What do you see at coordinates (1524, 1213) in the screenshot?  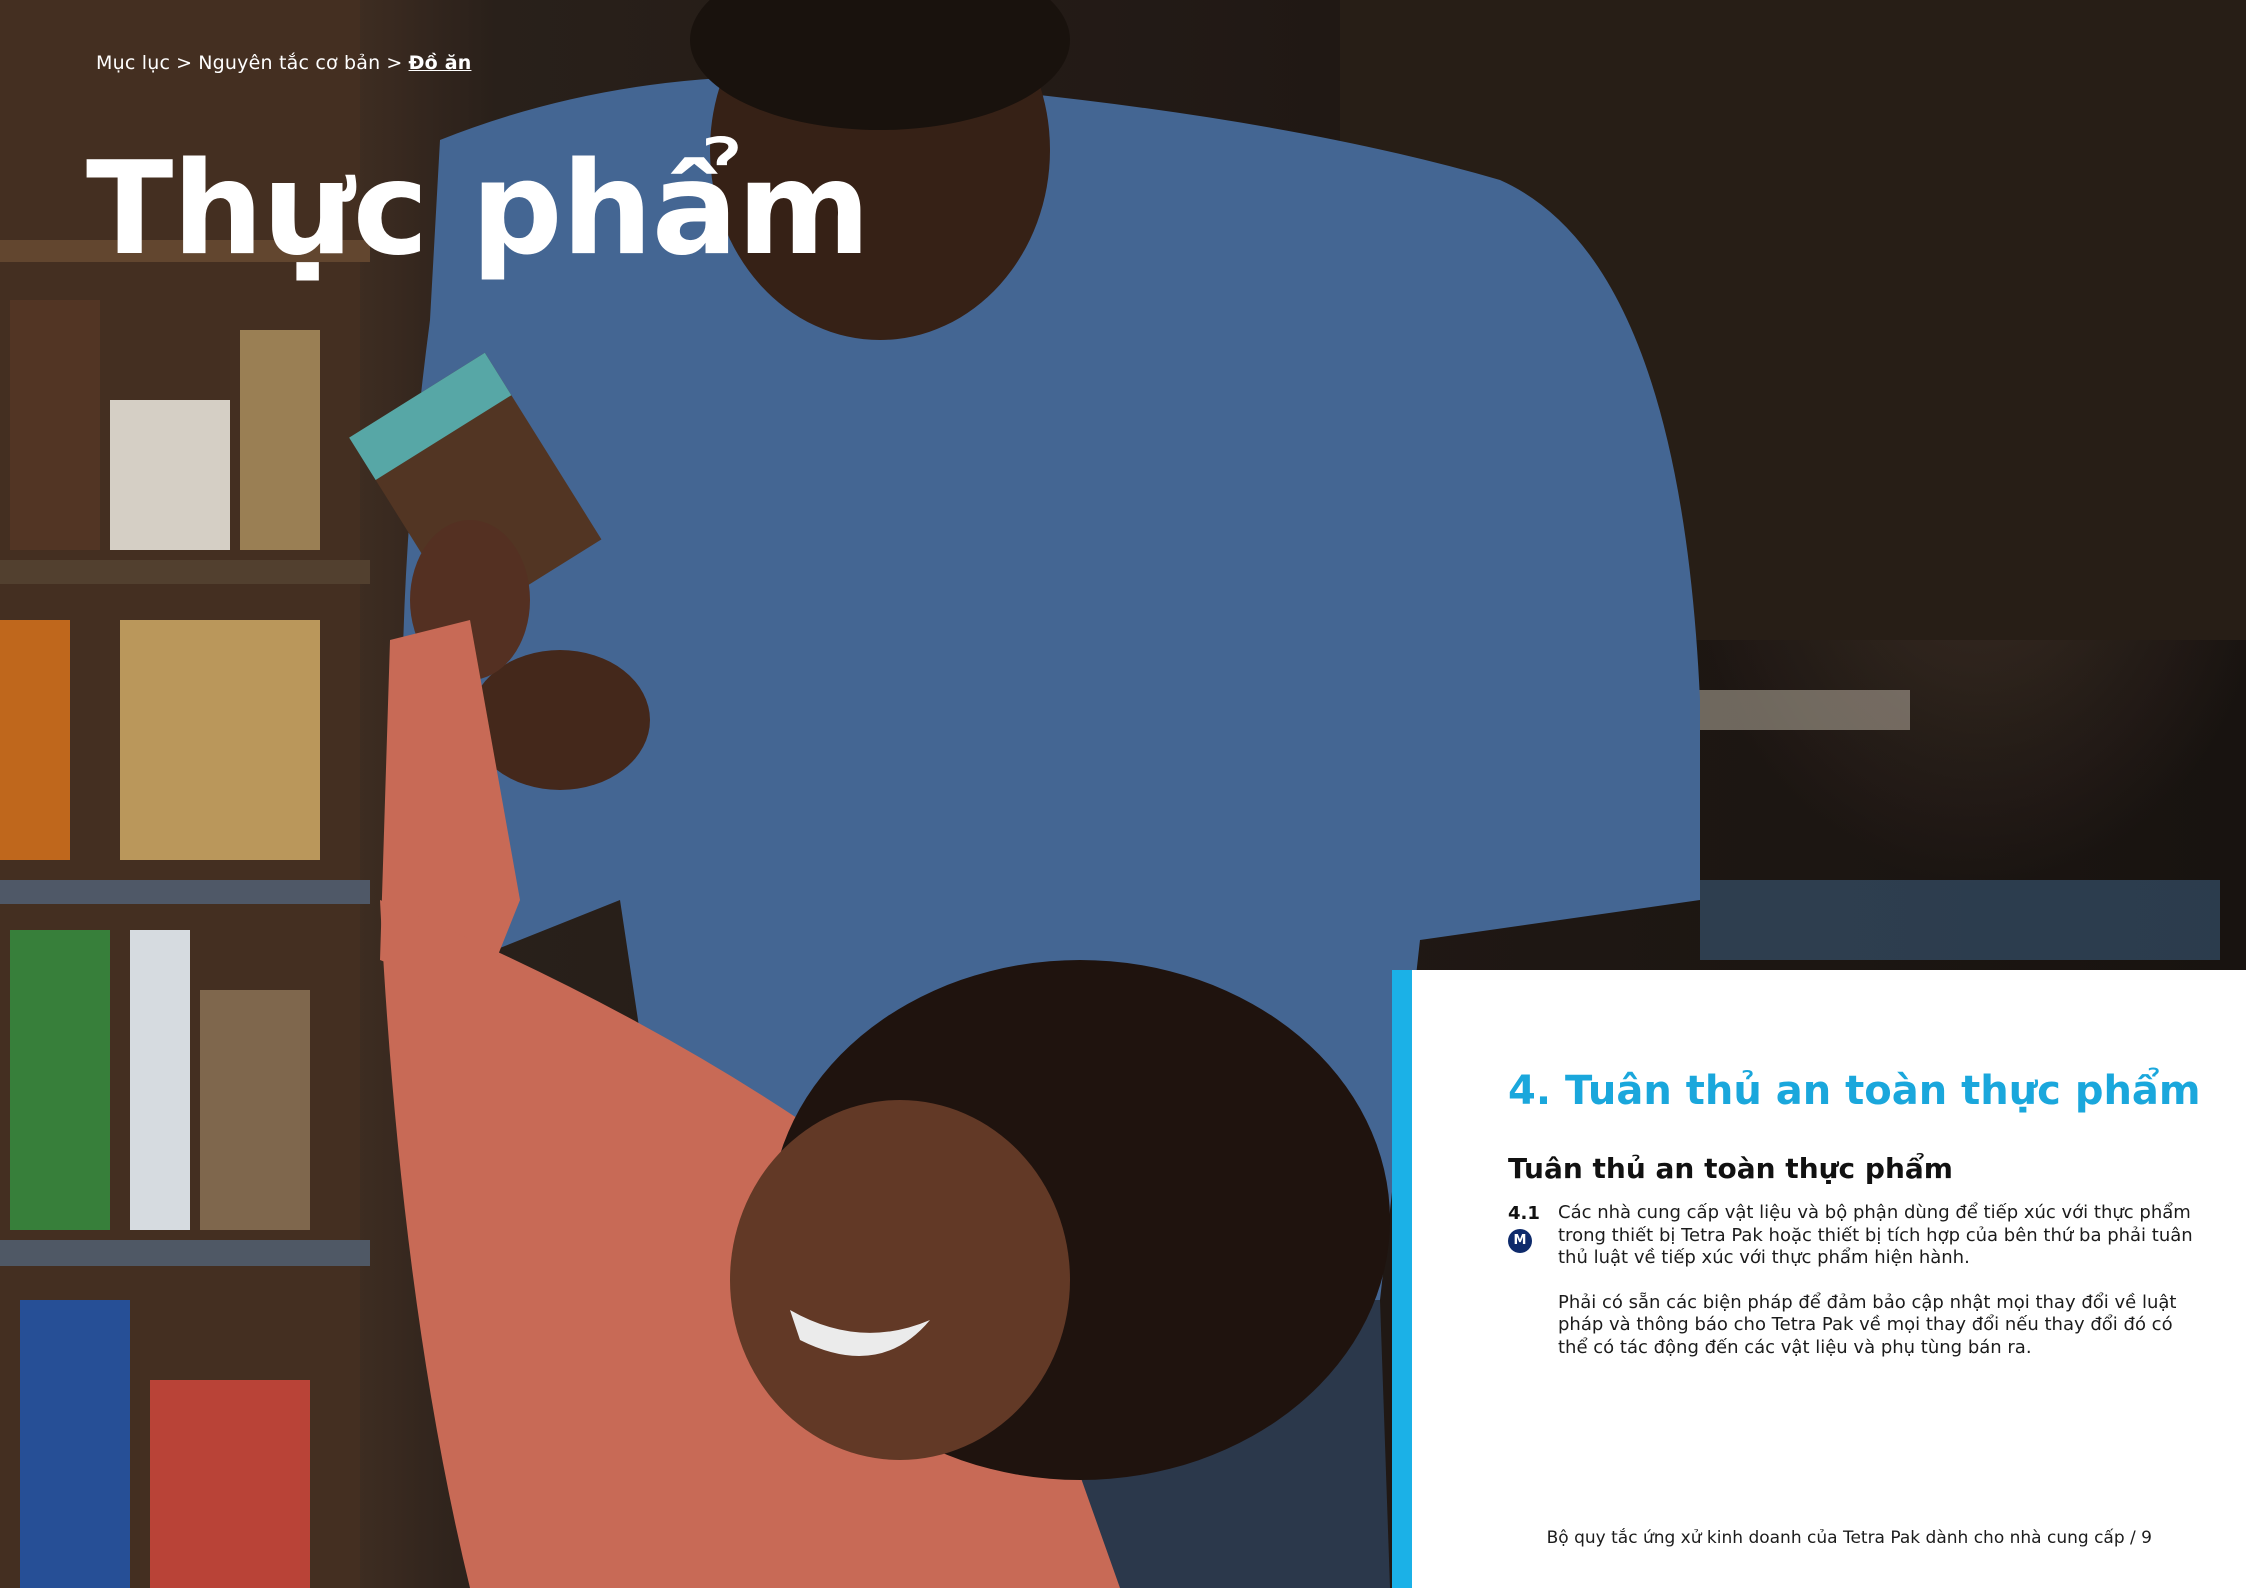 I see `clause-number: 4.1` at bounding box center [1524, 1213].